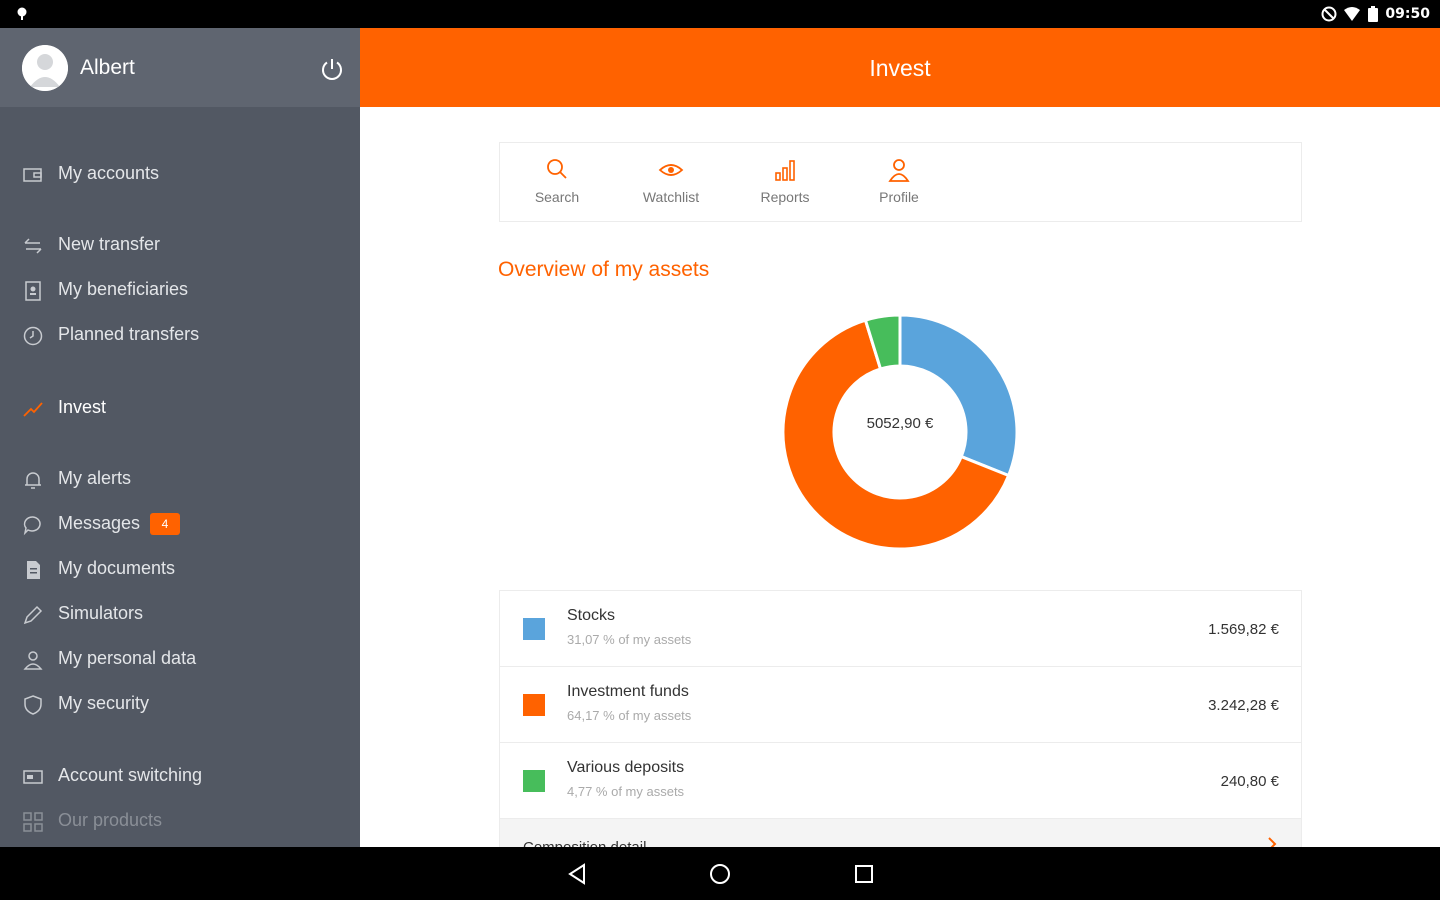 The width and height of the screenshot is (1440, 900). Describe the element at coordinates (127, 658) in the screenshot. I see `sidebar-item-label: My personal data` at that location.